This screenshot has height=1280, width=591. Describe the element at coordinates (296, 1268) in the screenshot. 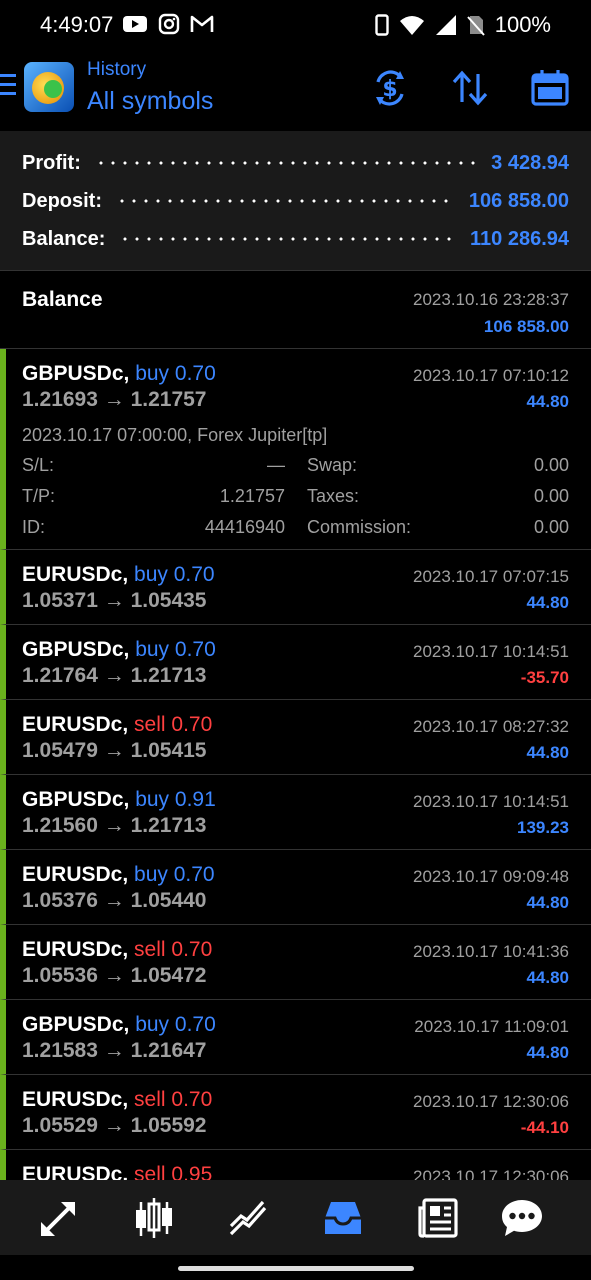

I see `home-indicator` at that location.